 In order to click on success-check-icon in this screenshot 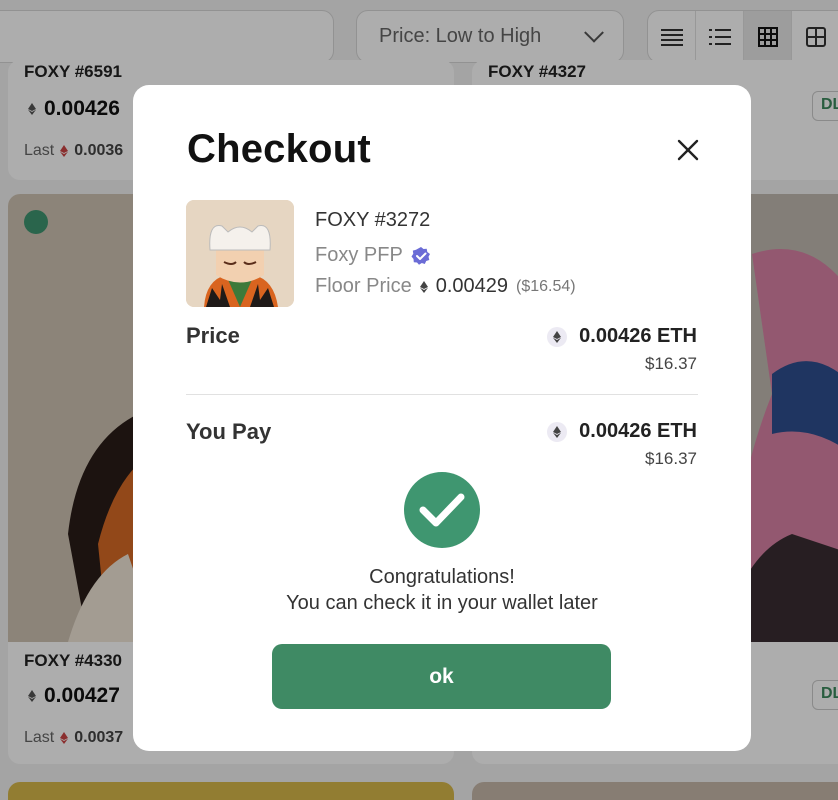, I will do `click(442, 510)`.